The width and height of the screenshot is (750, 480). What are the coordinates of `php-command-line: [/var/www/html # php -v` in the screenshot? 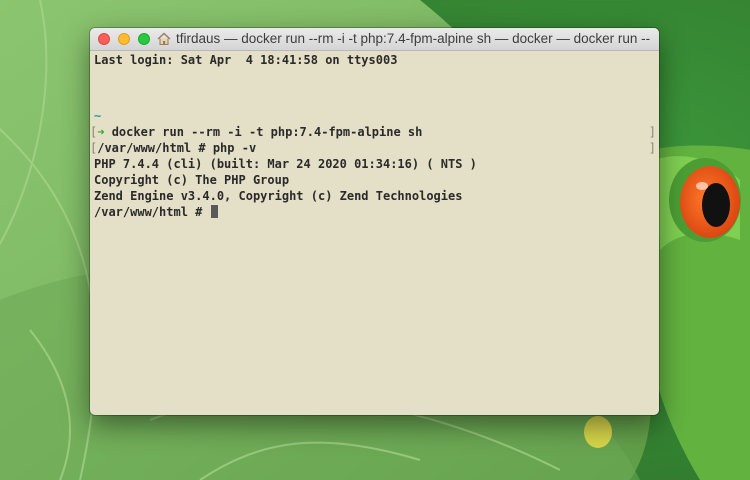 It's located at (173, 148).